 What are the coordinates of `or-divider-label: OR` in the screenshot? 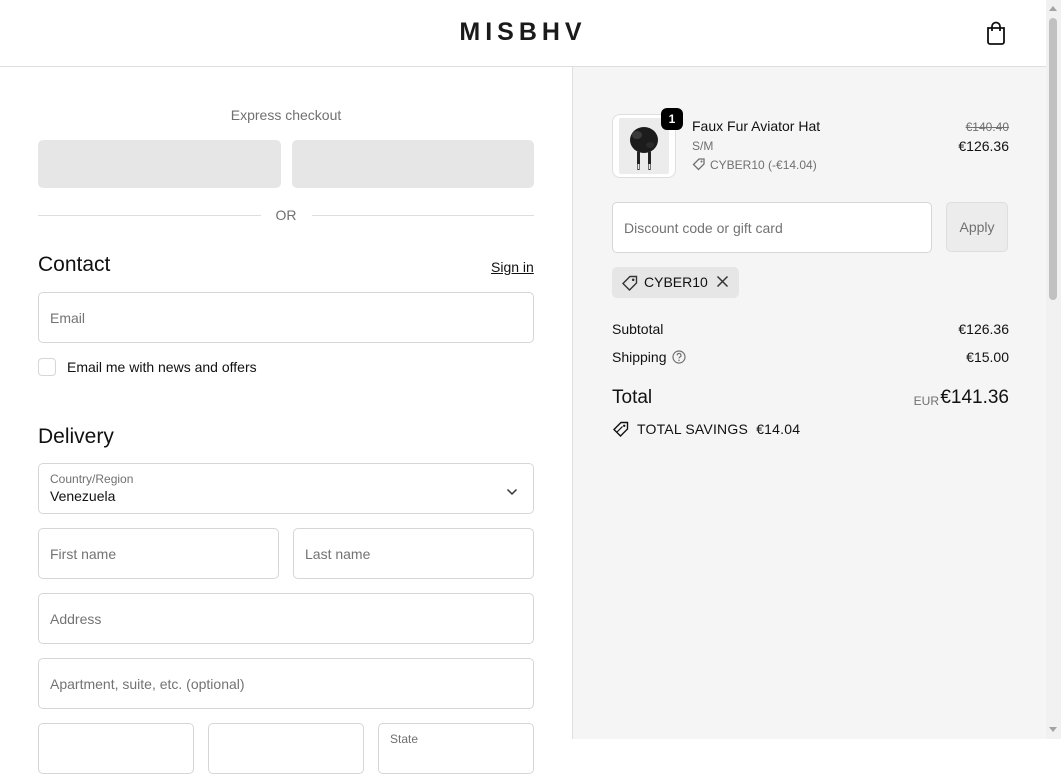 It's located at (286, 215).